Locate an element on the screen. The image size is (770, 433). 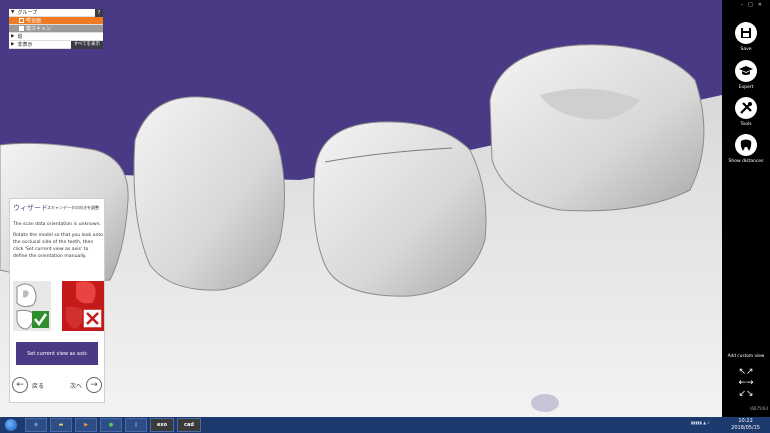
window-controls: –□✕ is located at coordinates (754, 5).